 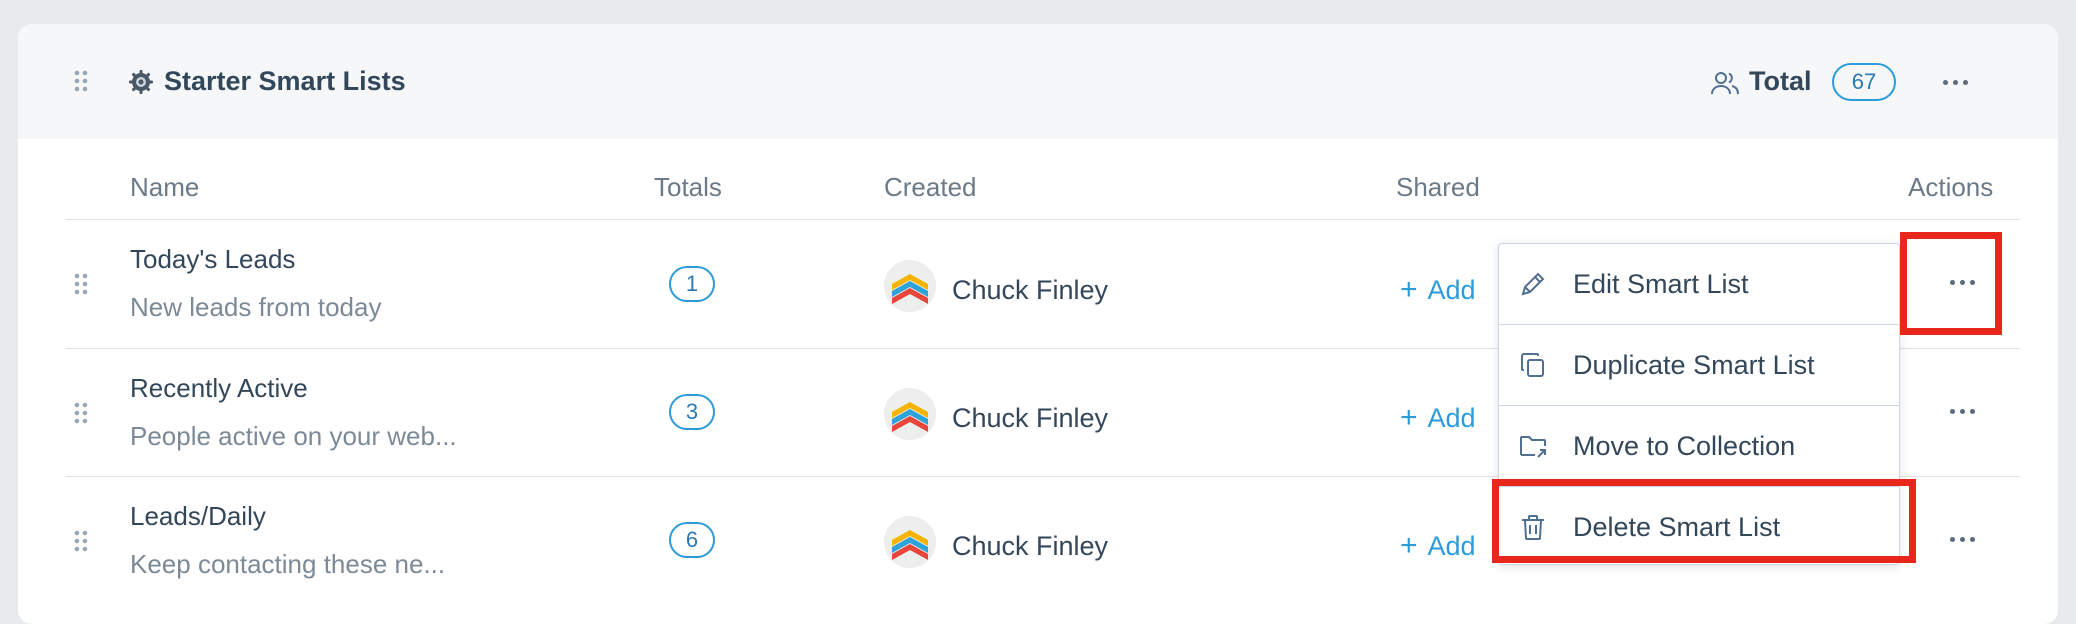 I want to click on row-name-link: Recently Active, so click(x=219, y=388).